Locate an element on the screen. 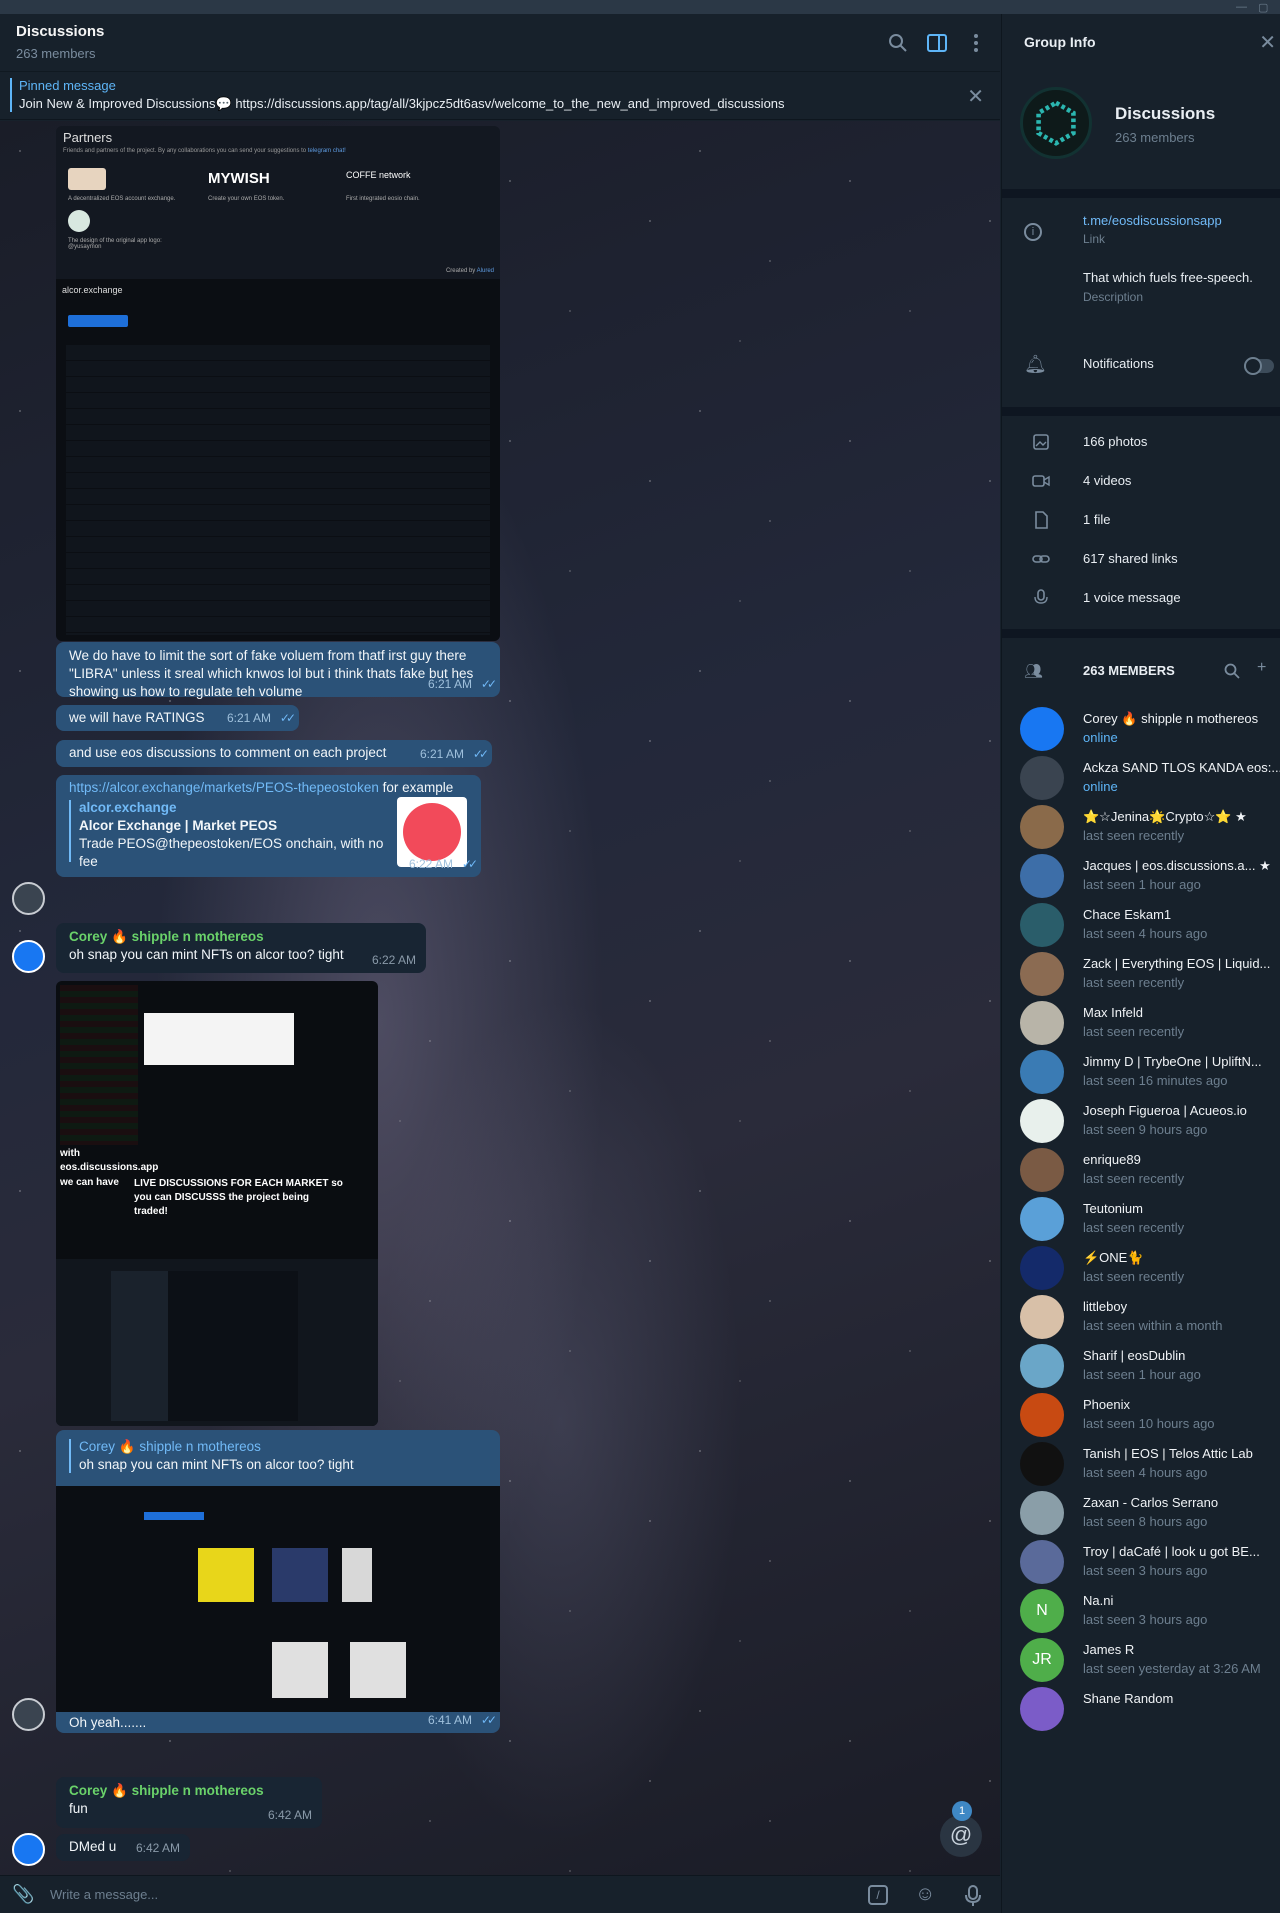 The image size is (1280, 1913). close-panel-icon: ✕ is located at coordinates (1267, 42).